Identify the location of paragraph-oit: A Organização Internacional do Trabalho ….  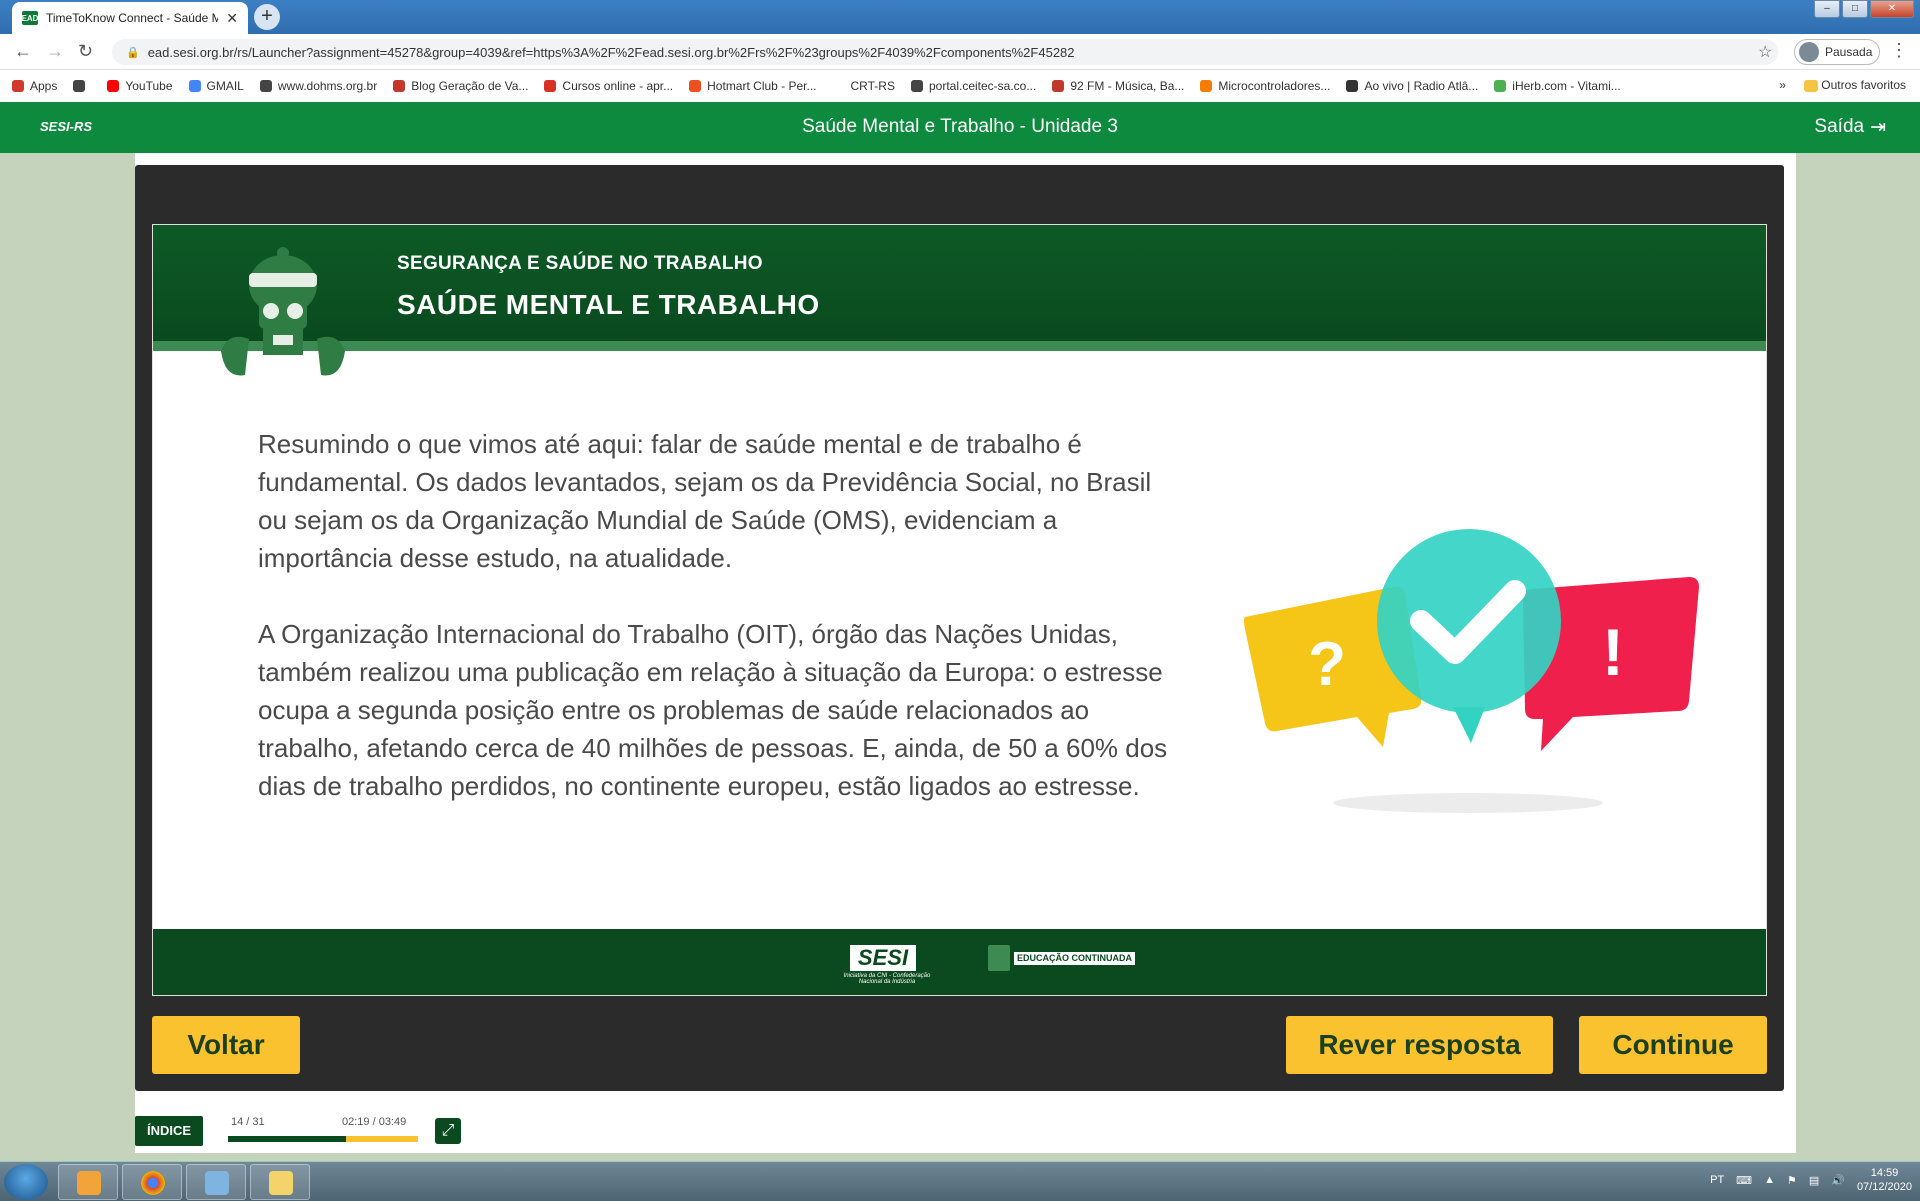
(713, 710).